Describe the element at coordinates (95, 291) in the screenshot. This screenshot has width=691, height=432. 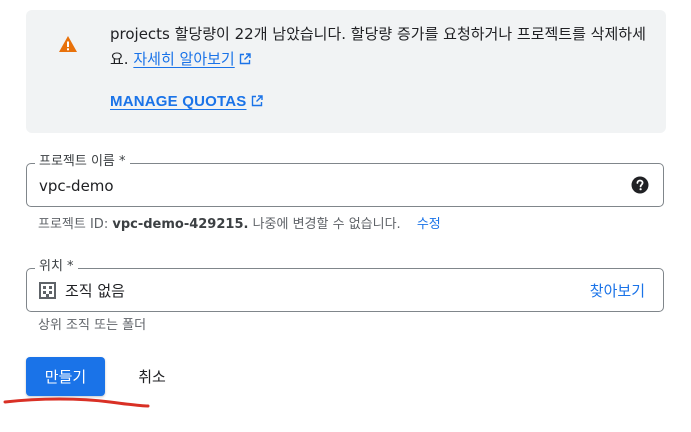
I see `location-value: 조직 없음` at that location.